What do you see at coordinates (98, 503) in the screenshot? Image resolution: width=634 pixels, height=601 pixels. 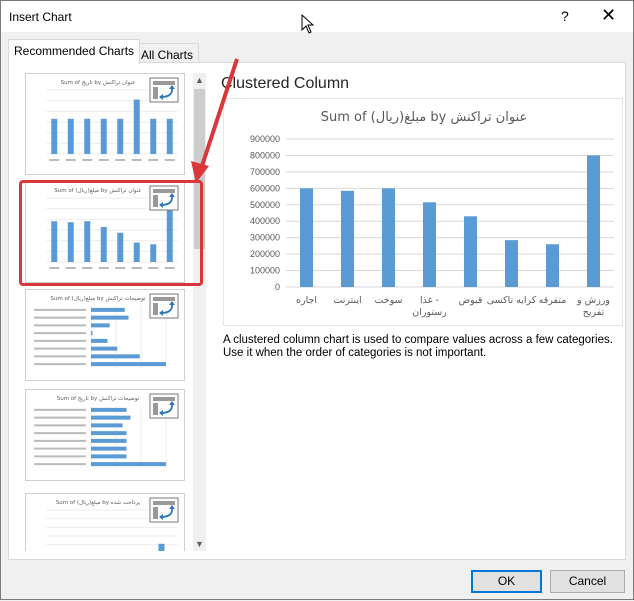 I see `thumbnail-title: Sum of (ریال)مبلغ by پرداخت شده` at bounding box center [98, 503].